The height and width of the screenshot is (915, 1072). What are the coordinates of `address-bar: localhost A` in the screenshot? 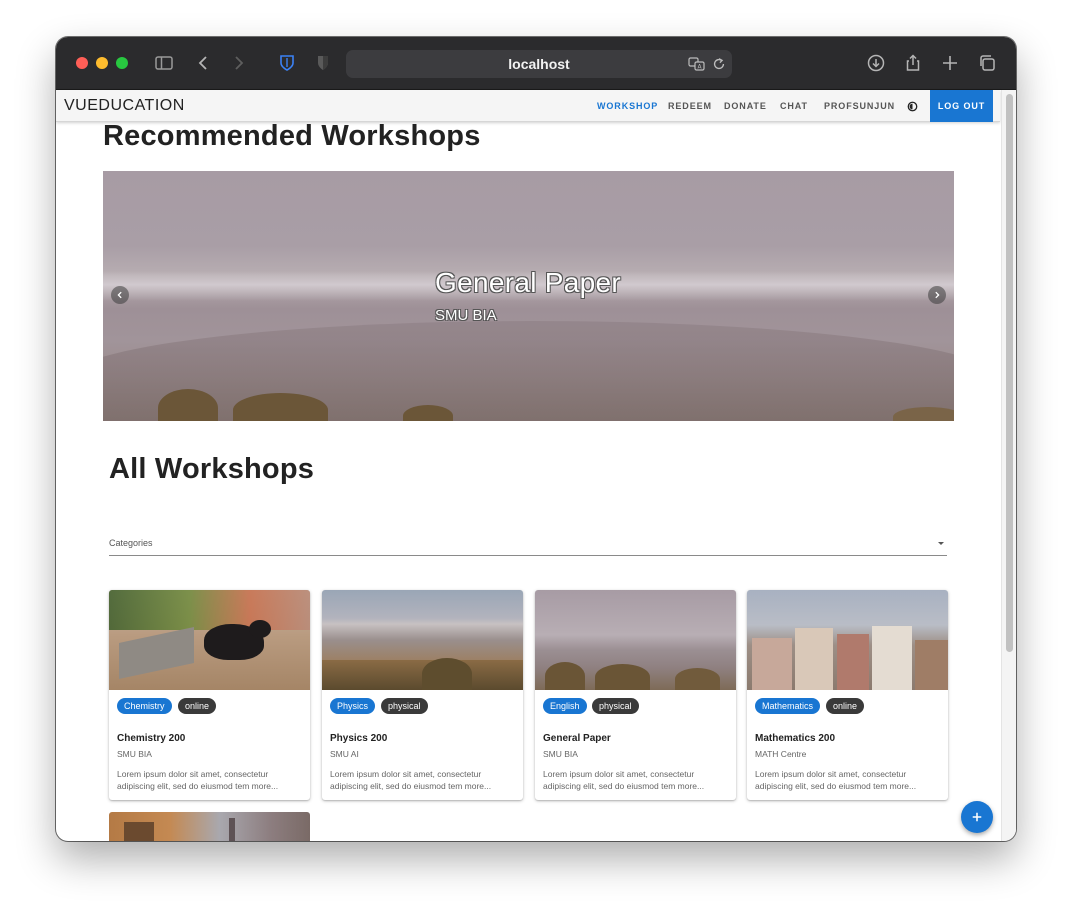 It's located at (539, 64).